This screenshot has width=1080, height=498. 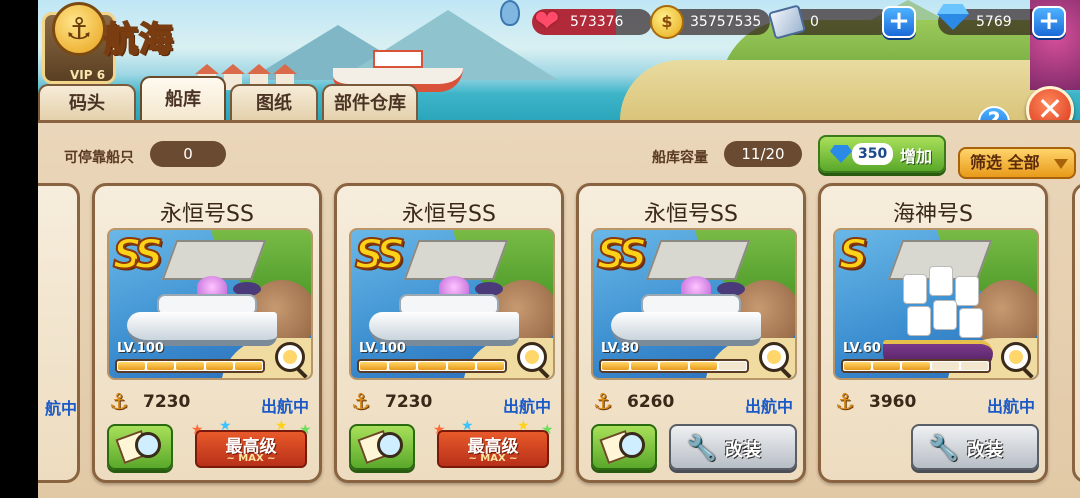 What do you see at coordinates (370, 103) in the screenshot?
I see `tab-parts-warehouse: 部件仓库` at bounding box center [370, 103].